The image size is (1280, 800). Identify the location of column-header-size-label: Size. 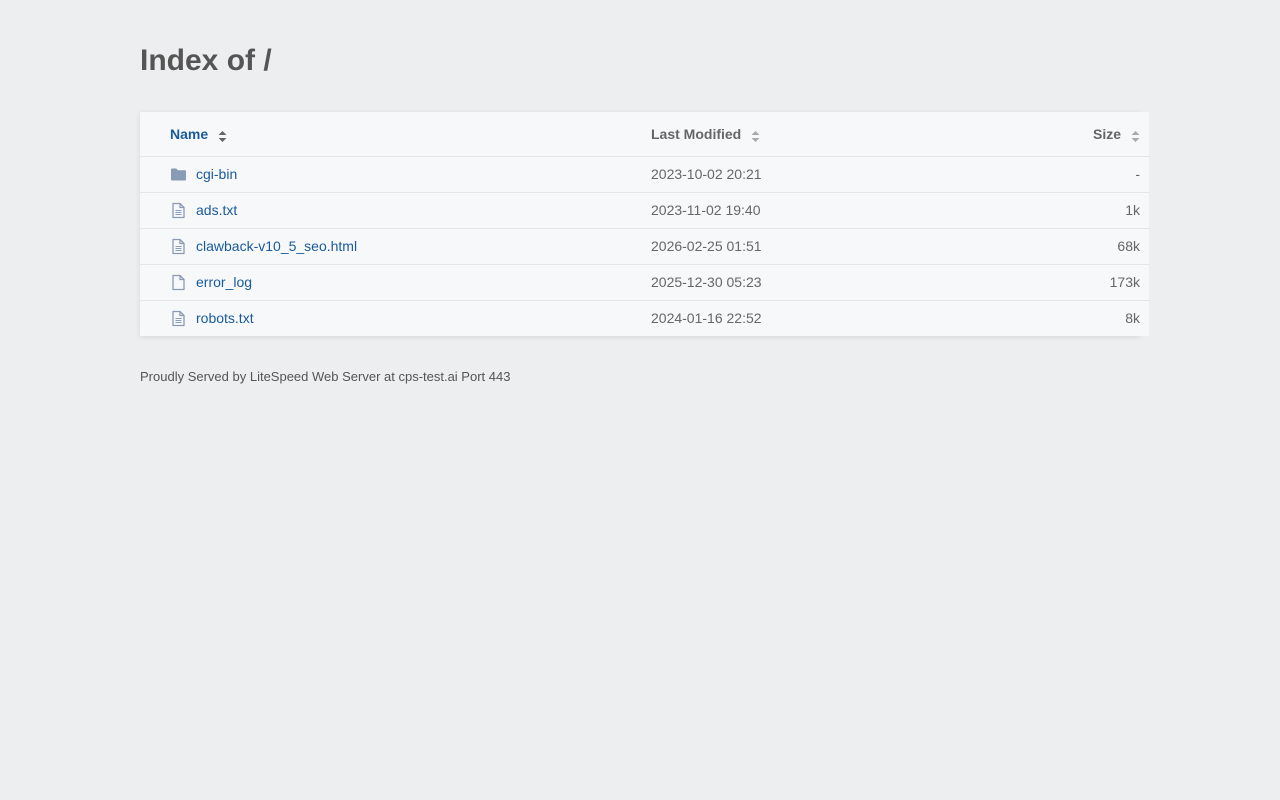
(1106, 133).